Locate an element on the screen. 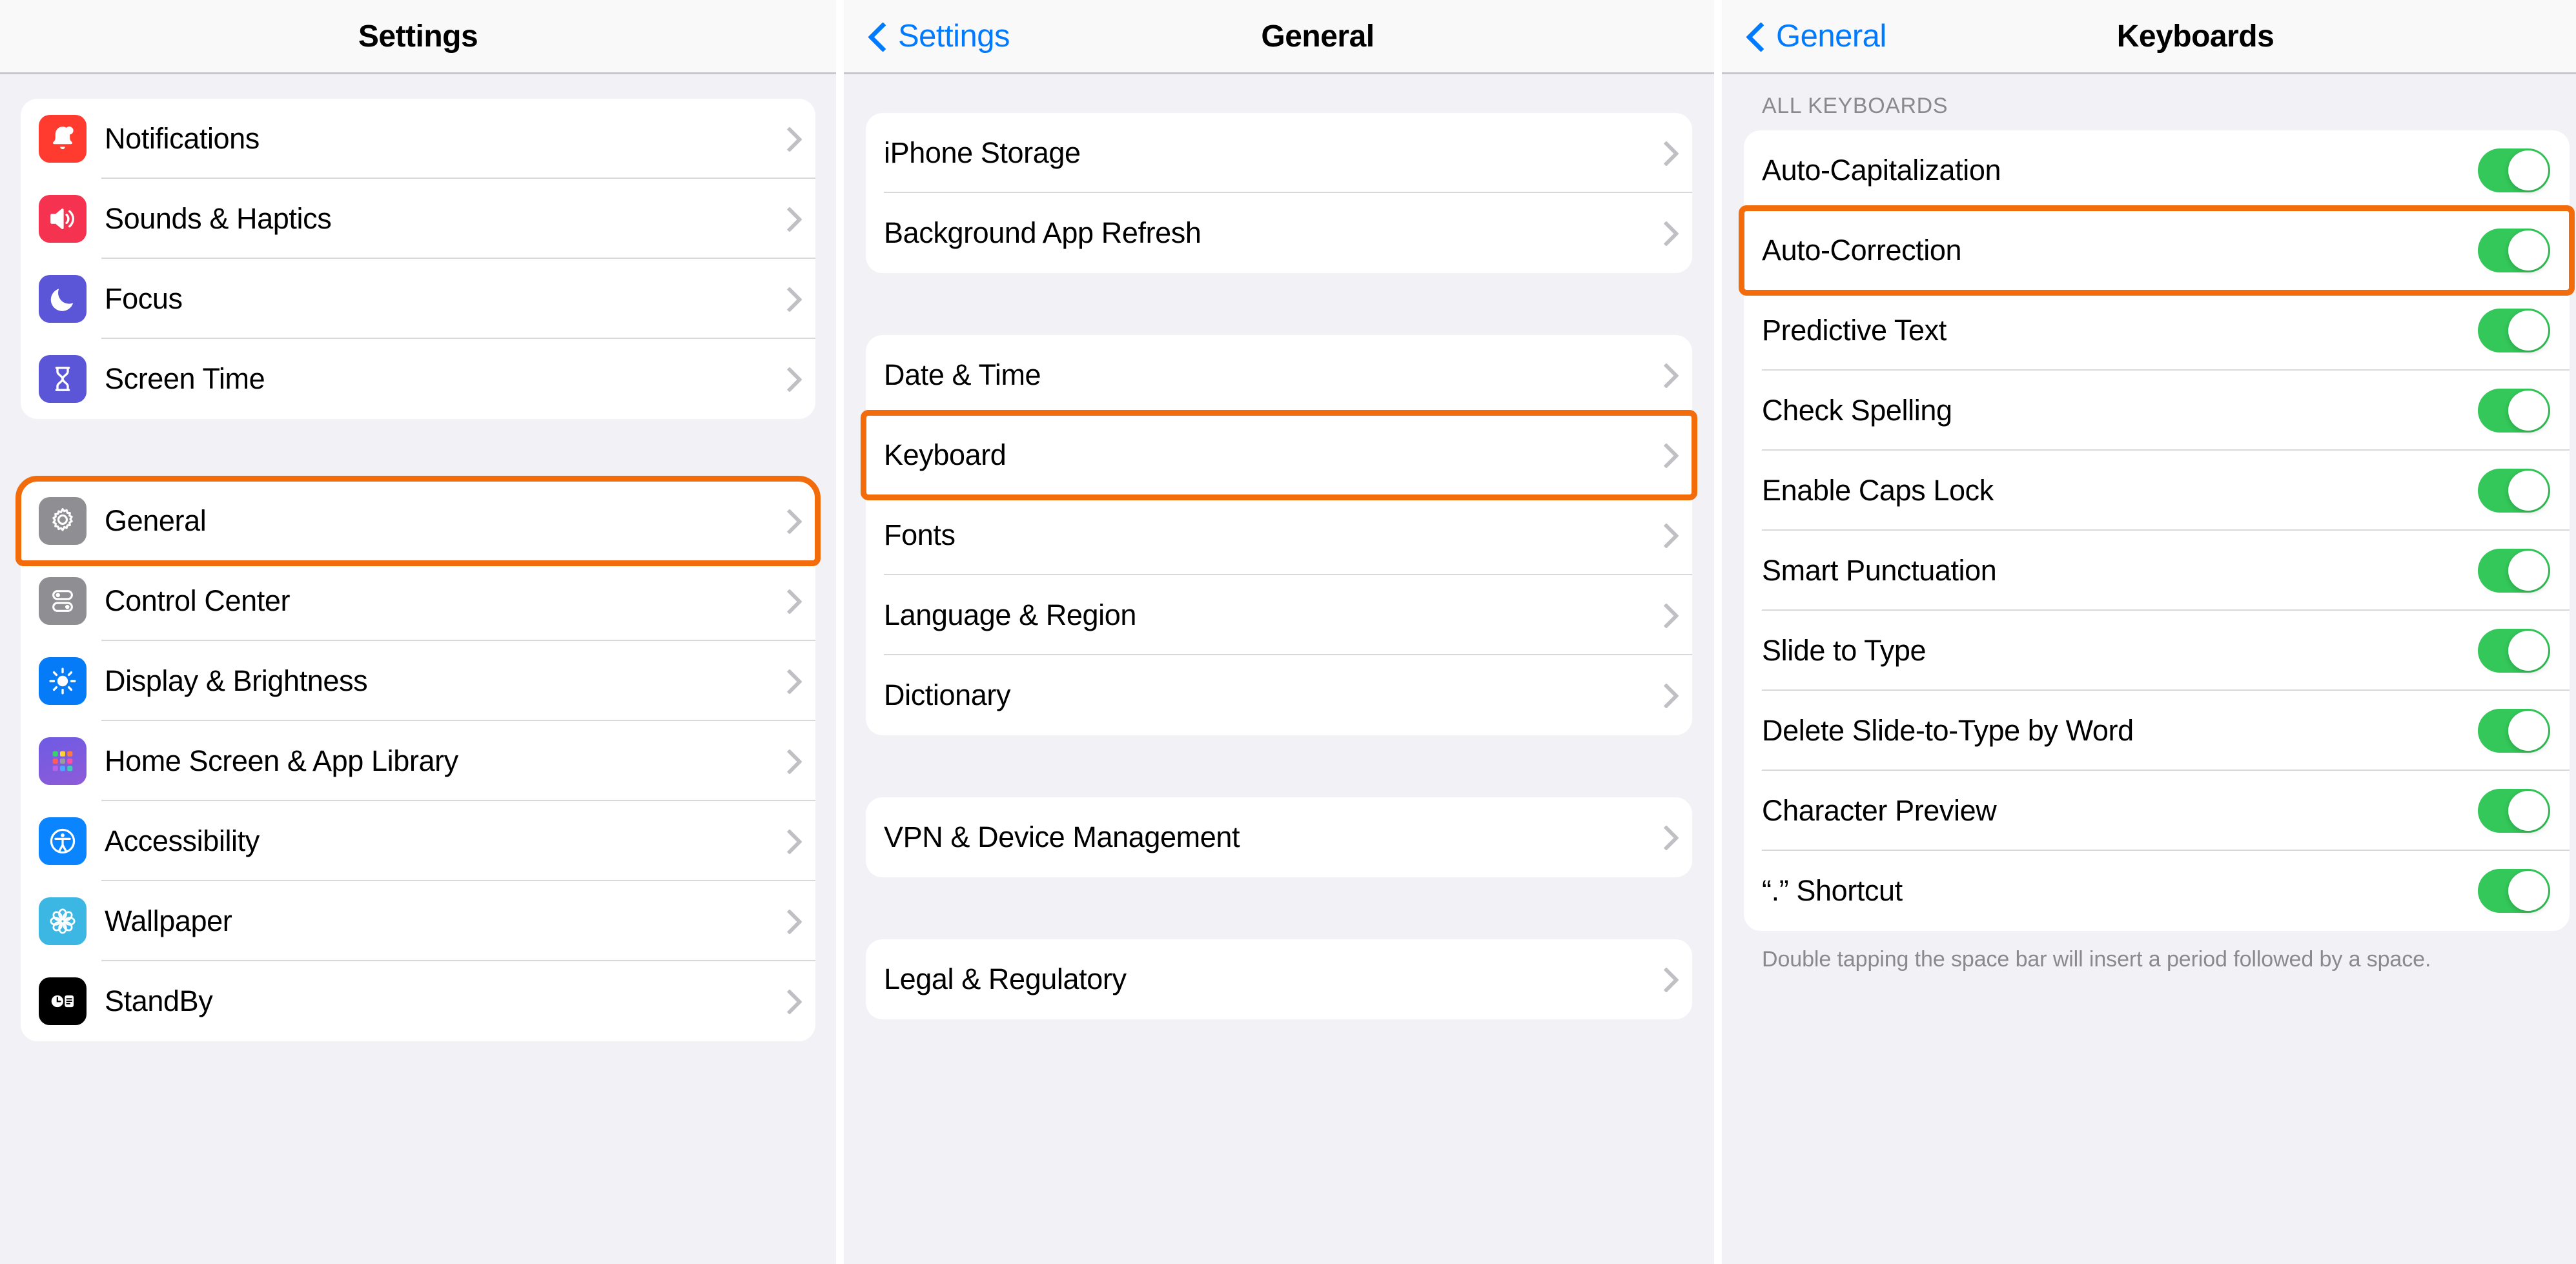  sidebar-item-control-center: Control Center is located at coordinates (418, 601).